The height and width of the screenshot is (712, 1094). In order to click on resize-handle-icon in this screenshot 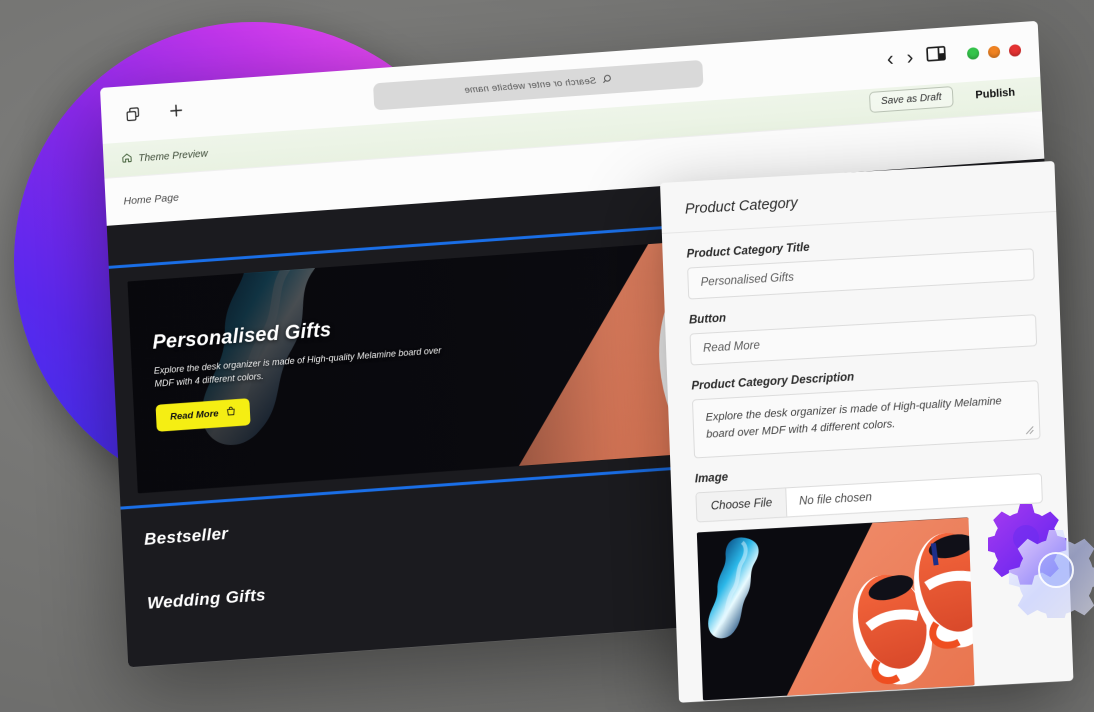, I will do `click(1030, 430)`.